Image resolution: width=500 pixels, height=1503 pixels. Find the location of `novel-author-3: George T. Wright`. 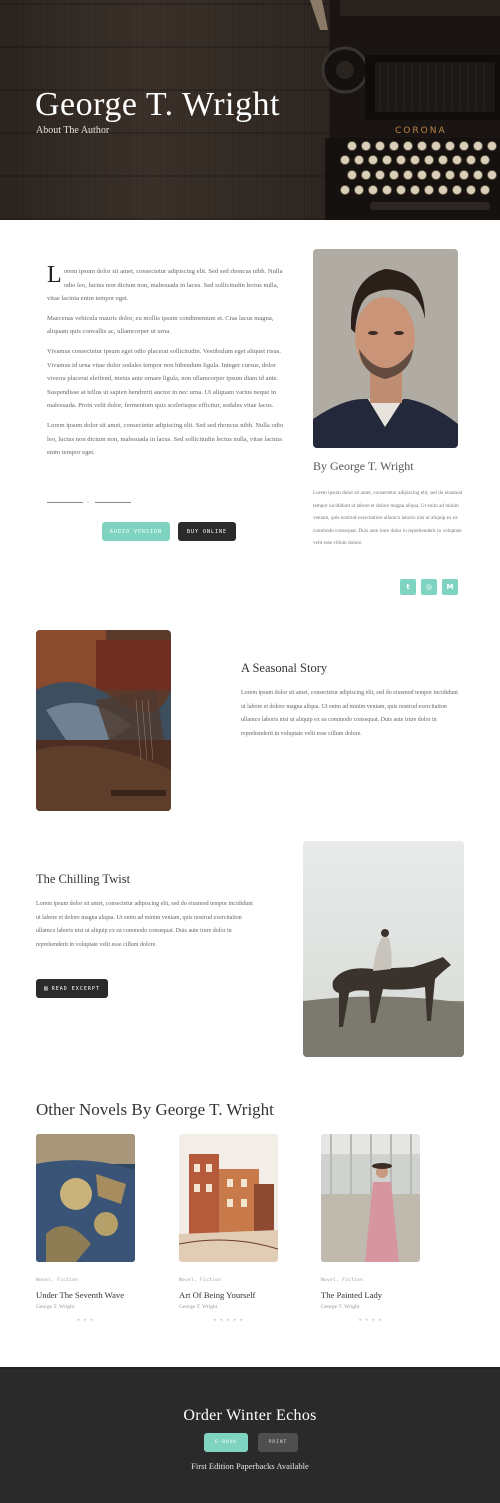

novel-author-3: George T. Wright is located at coordinates (340, 1307).